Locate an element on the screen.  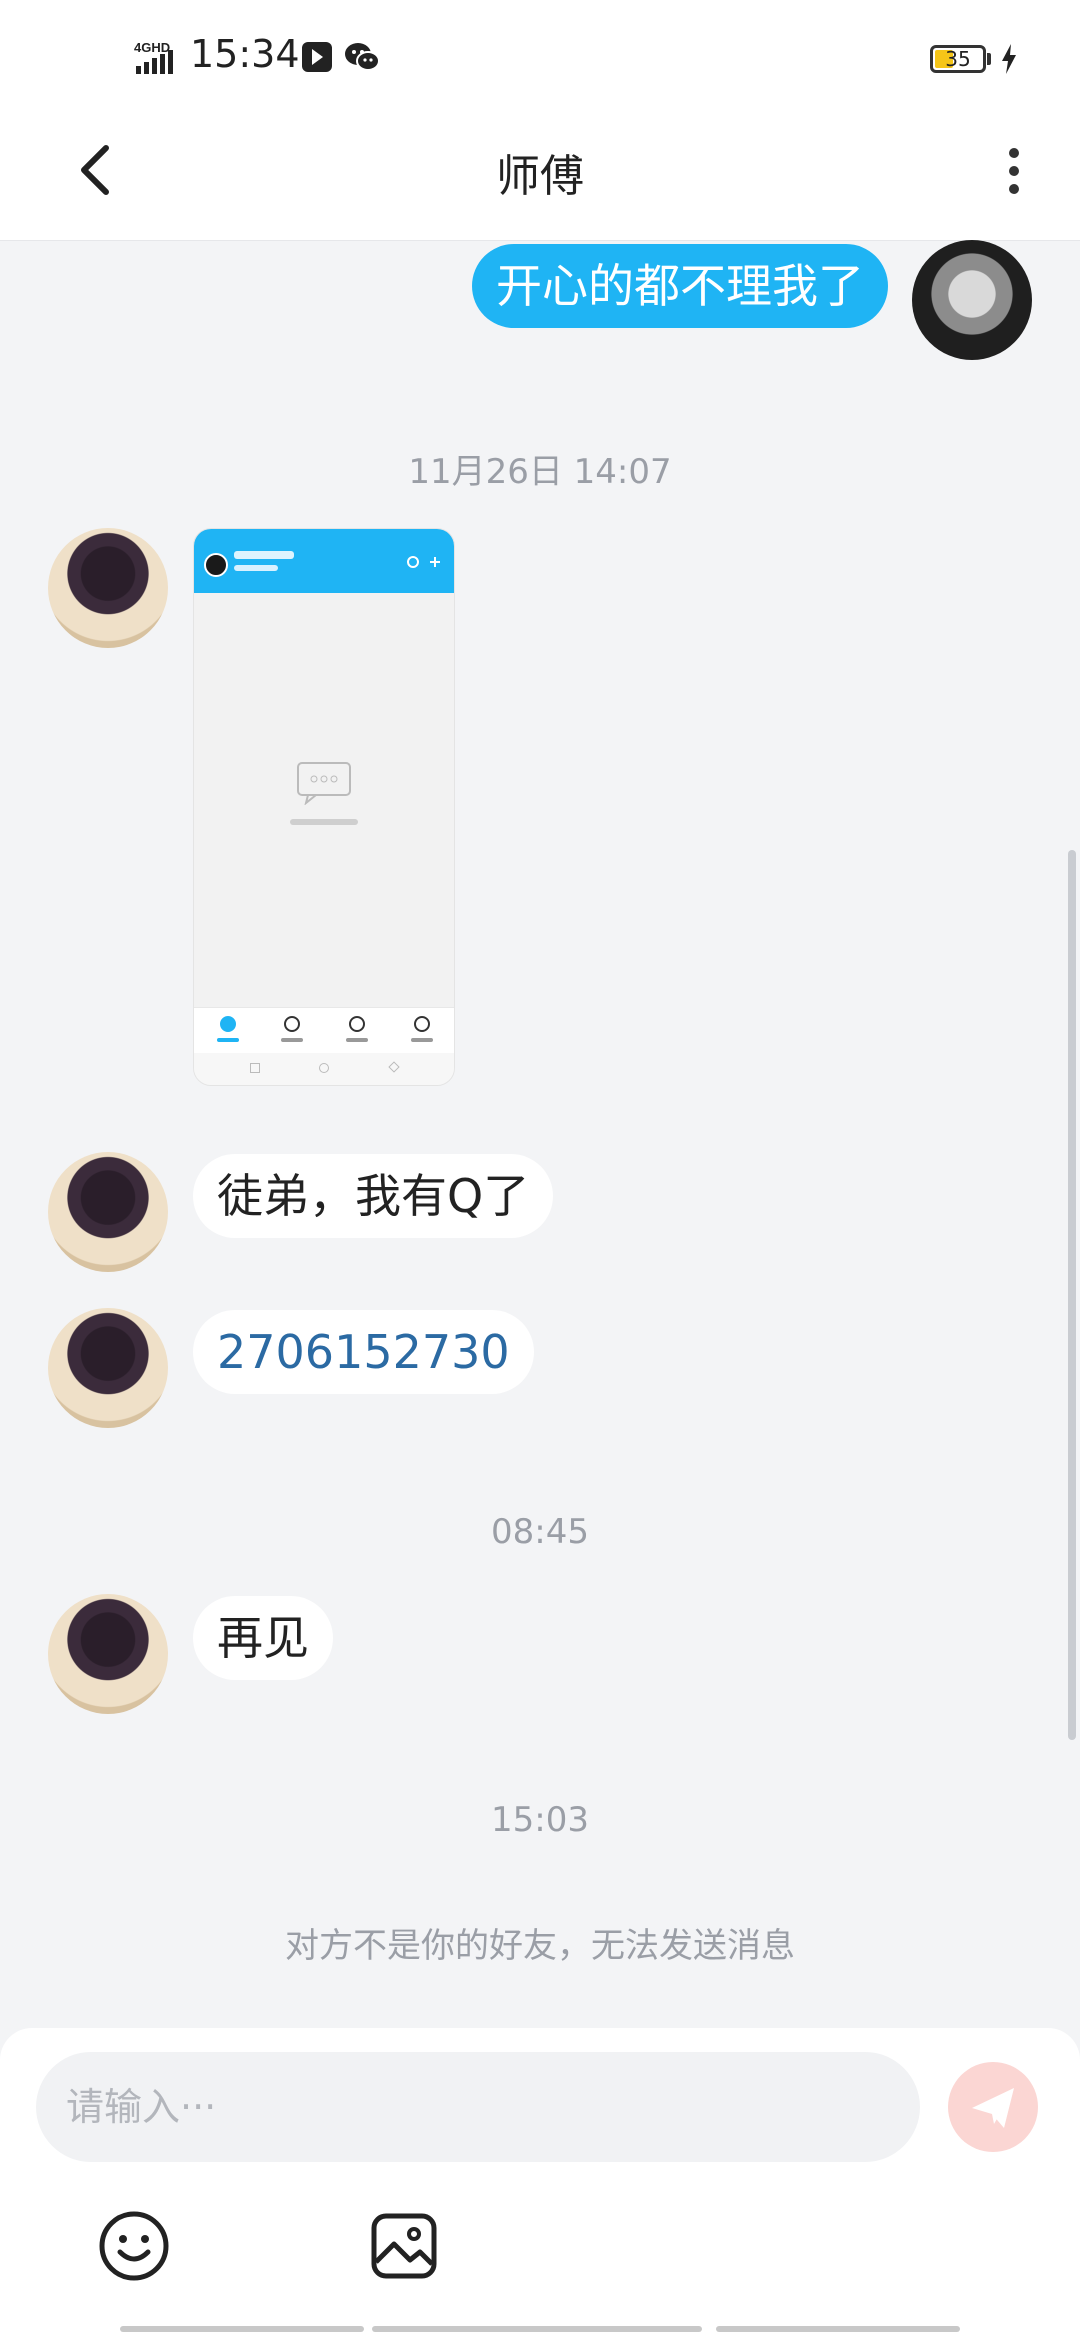
wechat-icon is located at coordinates (362, 57).